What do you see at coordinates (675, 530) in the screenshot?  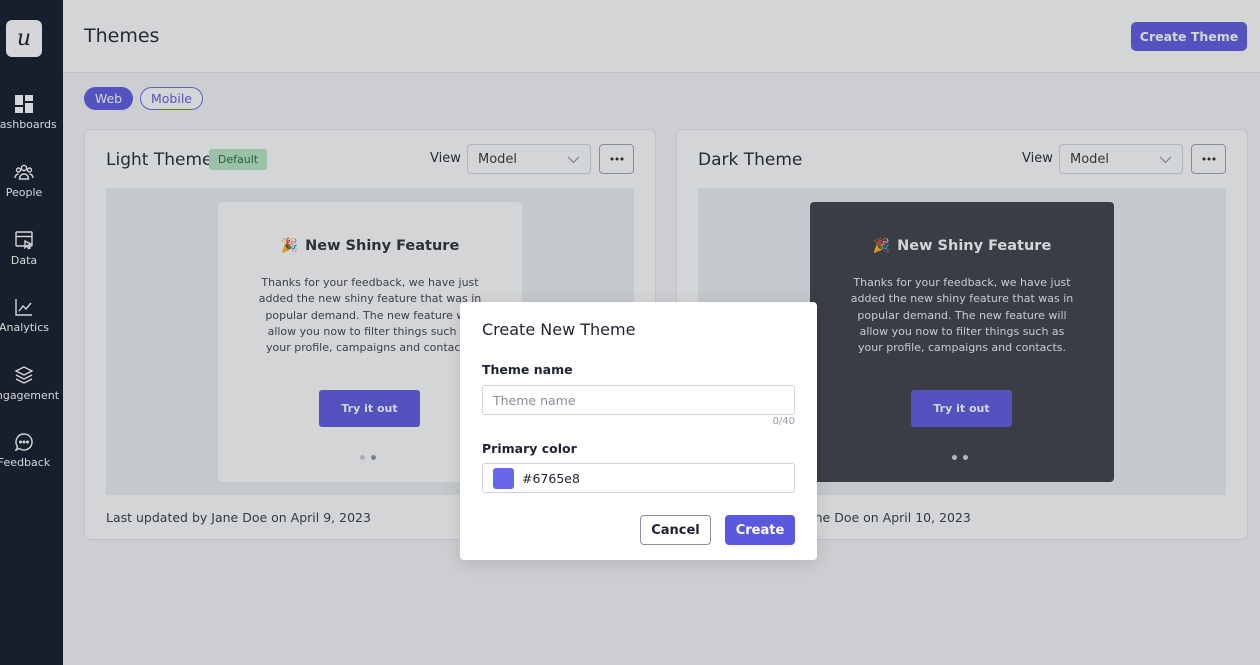 I see `cancel-button: Cancel` at bounding box center [675, 530].